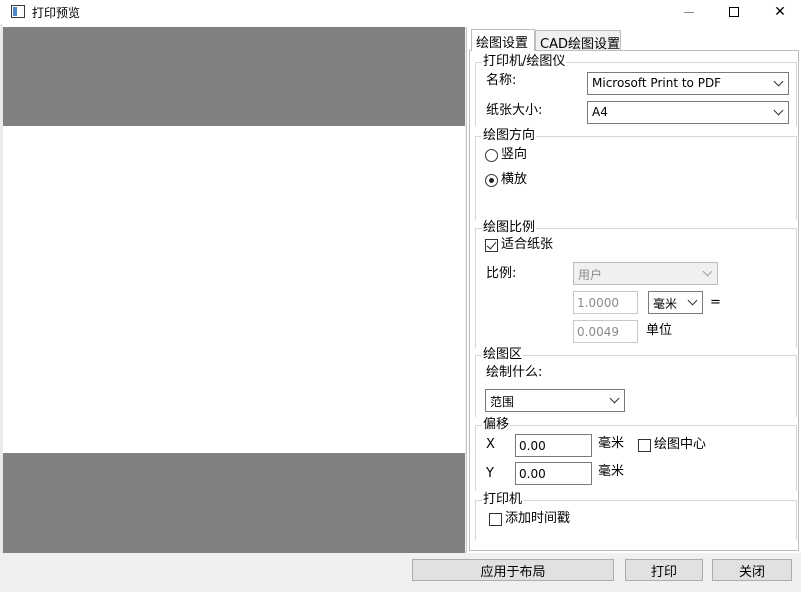  What do you see at coordinates (491, 180) in the screenshot?
I see `landscape-radio` at bounding box center [491, 180].